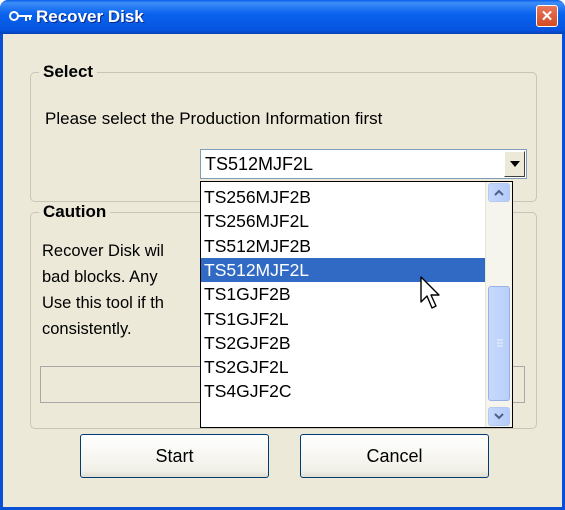 Image resolution: width=565 pixels, height=510 pixels. I want to click on product-combo-box: TS512MJF2L, so click(363, 164).